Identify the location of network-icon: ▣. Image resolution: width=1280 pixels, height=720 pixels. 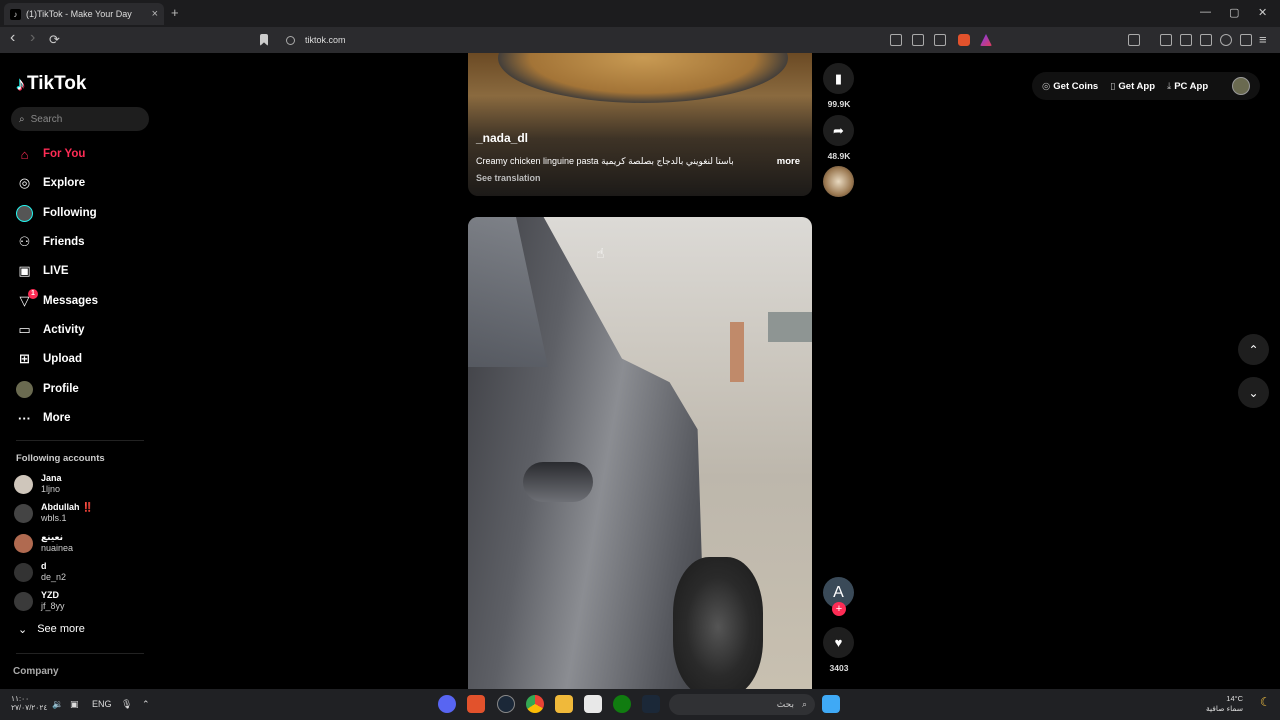
(74, 704).